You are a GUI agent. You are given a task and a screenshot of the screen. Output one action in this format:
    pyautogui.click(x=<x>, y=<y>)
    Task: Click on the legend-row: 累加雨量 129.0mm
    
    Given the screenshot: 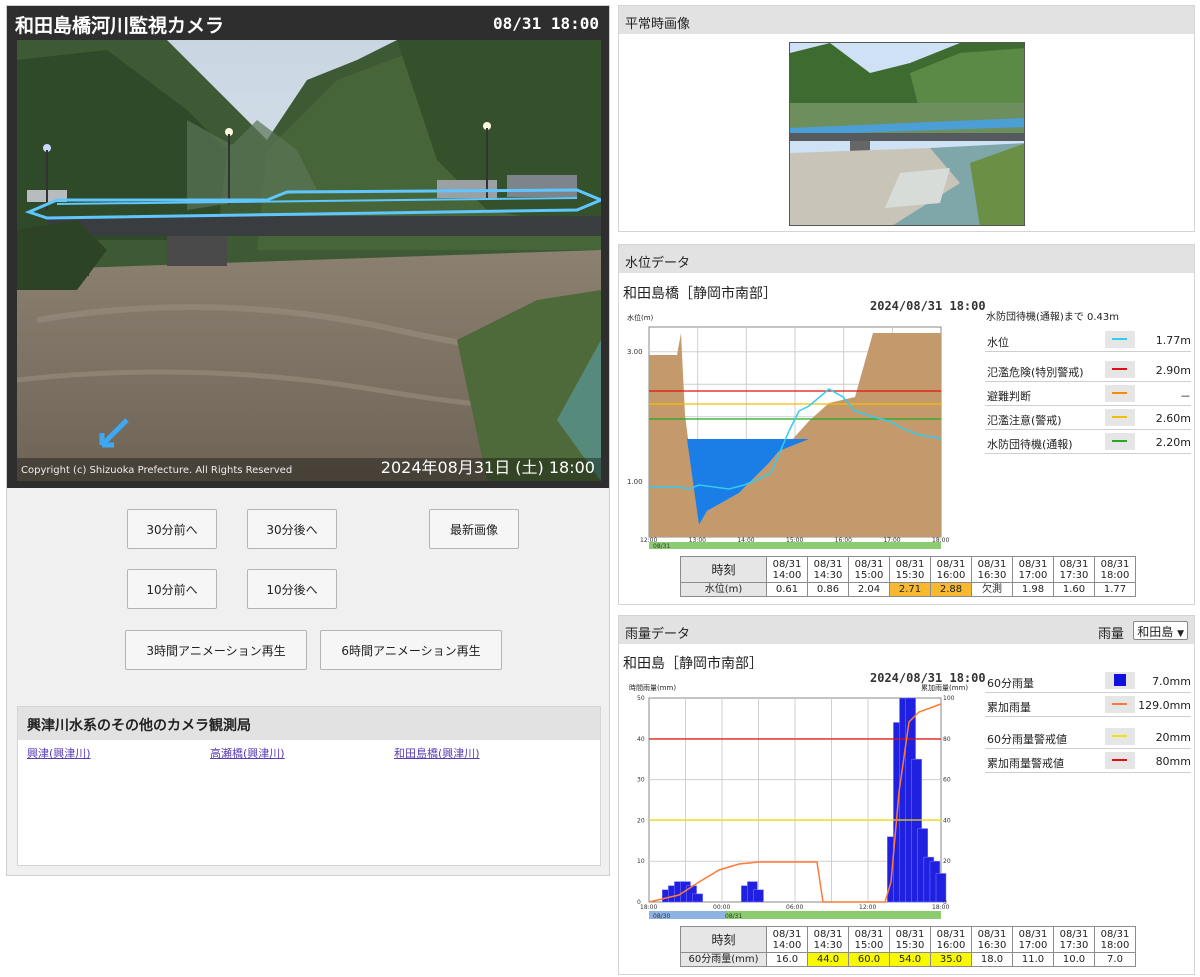 What is the action you would take?
    pyautogui.click(x=1088, y=705)
    